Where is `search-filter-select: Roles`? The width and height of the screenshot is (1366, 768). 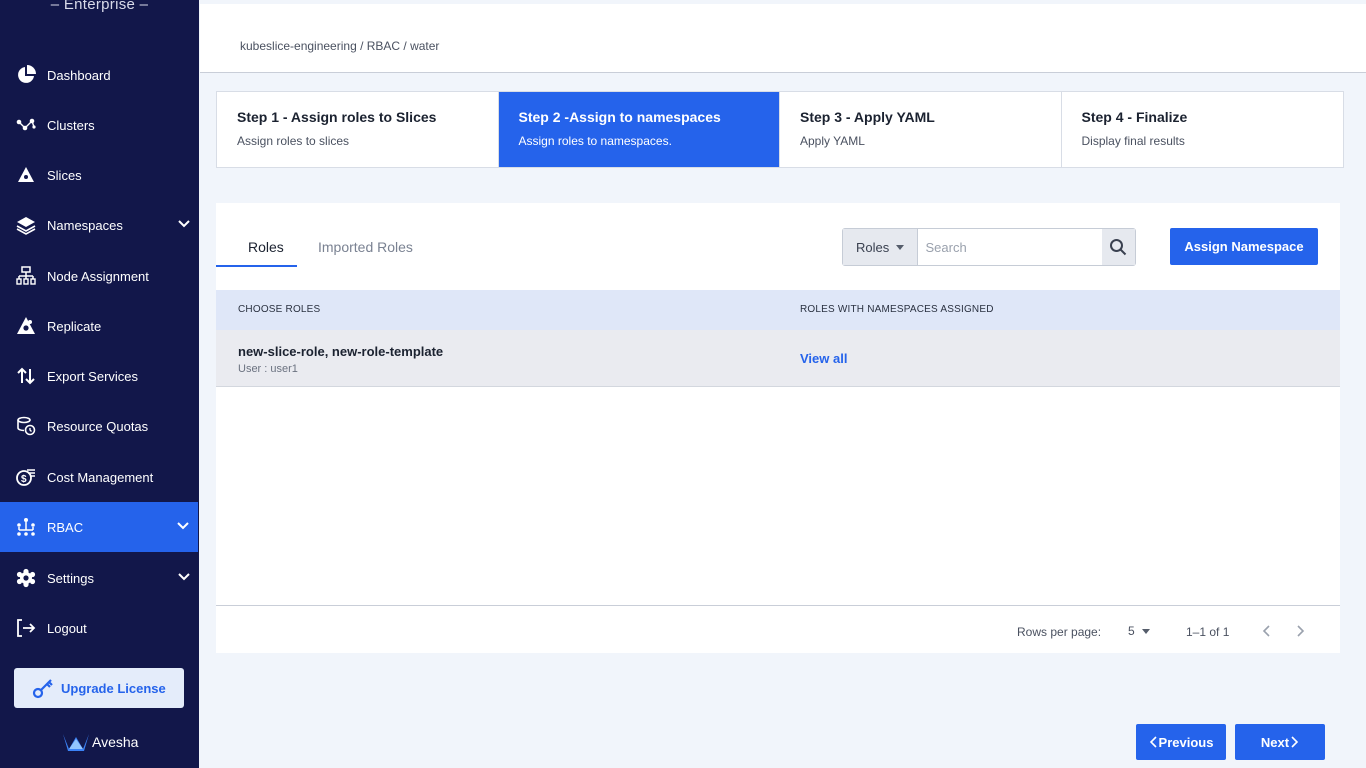
search-filter-select: Roles is located at coordinates (880, 247).